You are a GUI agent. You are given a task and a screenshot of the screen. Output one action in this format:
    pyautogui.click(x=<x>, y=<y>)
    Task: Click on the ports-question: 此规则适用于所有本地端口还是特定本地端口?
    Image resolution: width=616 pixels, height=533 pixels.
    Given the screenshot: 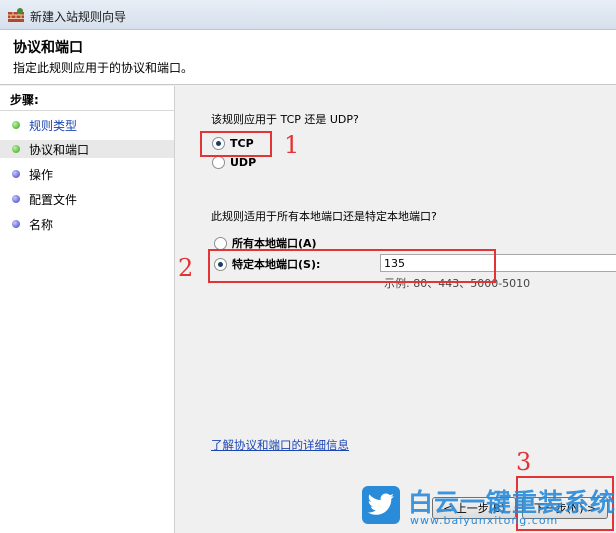 What is the action you would take?
    pyautogui.click(x=324, y=216)
    